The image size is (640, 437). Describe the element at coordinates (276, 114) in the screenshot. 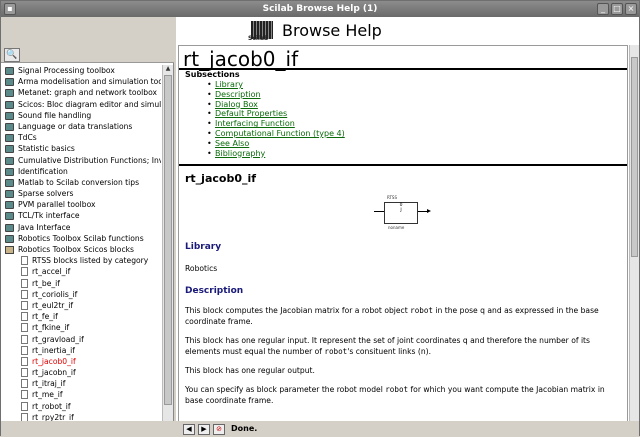

I see `subsection-link: Default Properties` at that location.